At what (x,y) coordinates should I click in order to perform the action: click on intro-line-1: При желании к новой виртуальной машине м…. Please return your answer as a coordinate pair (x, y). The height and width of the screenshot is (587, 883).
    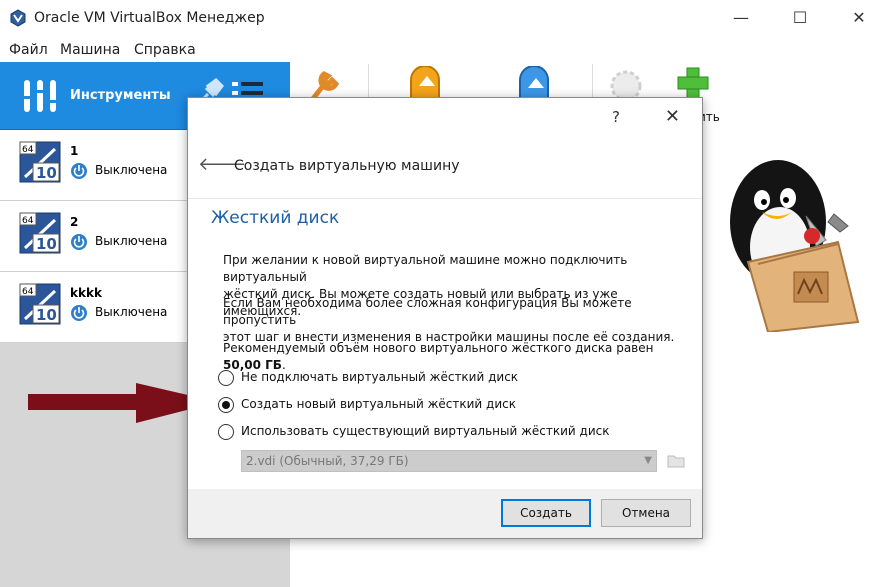
    Looking at the image, I should click on (425, 268).